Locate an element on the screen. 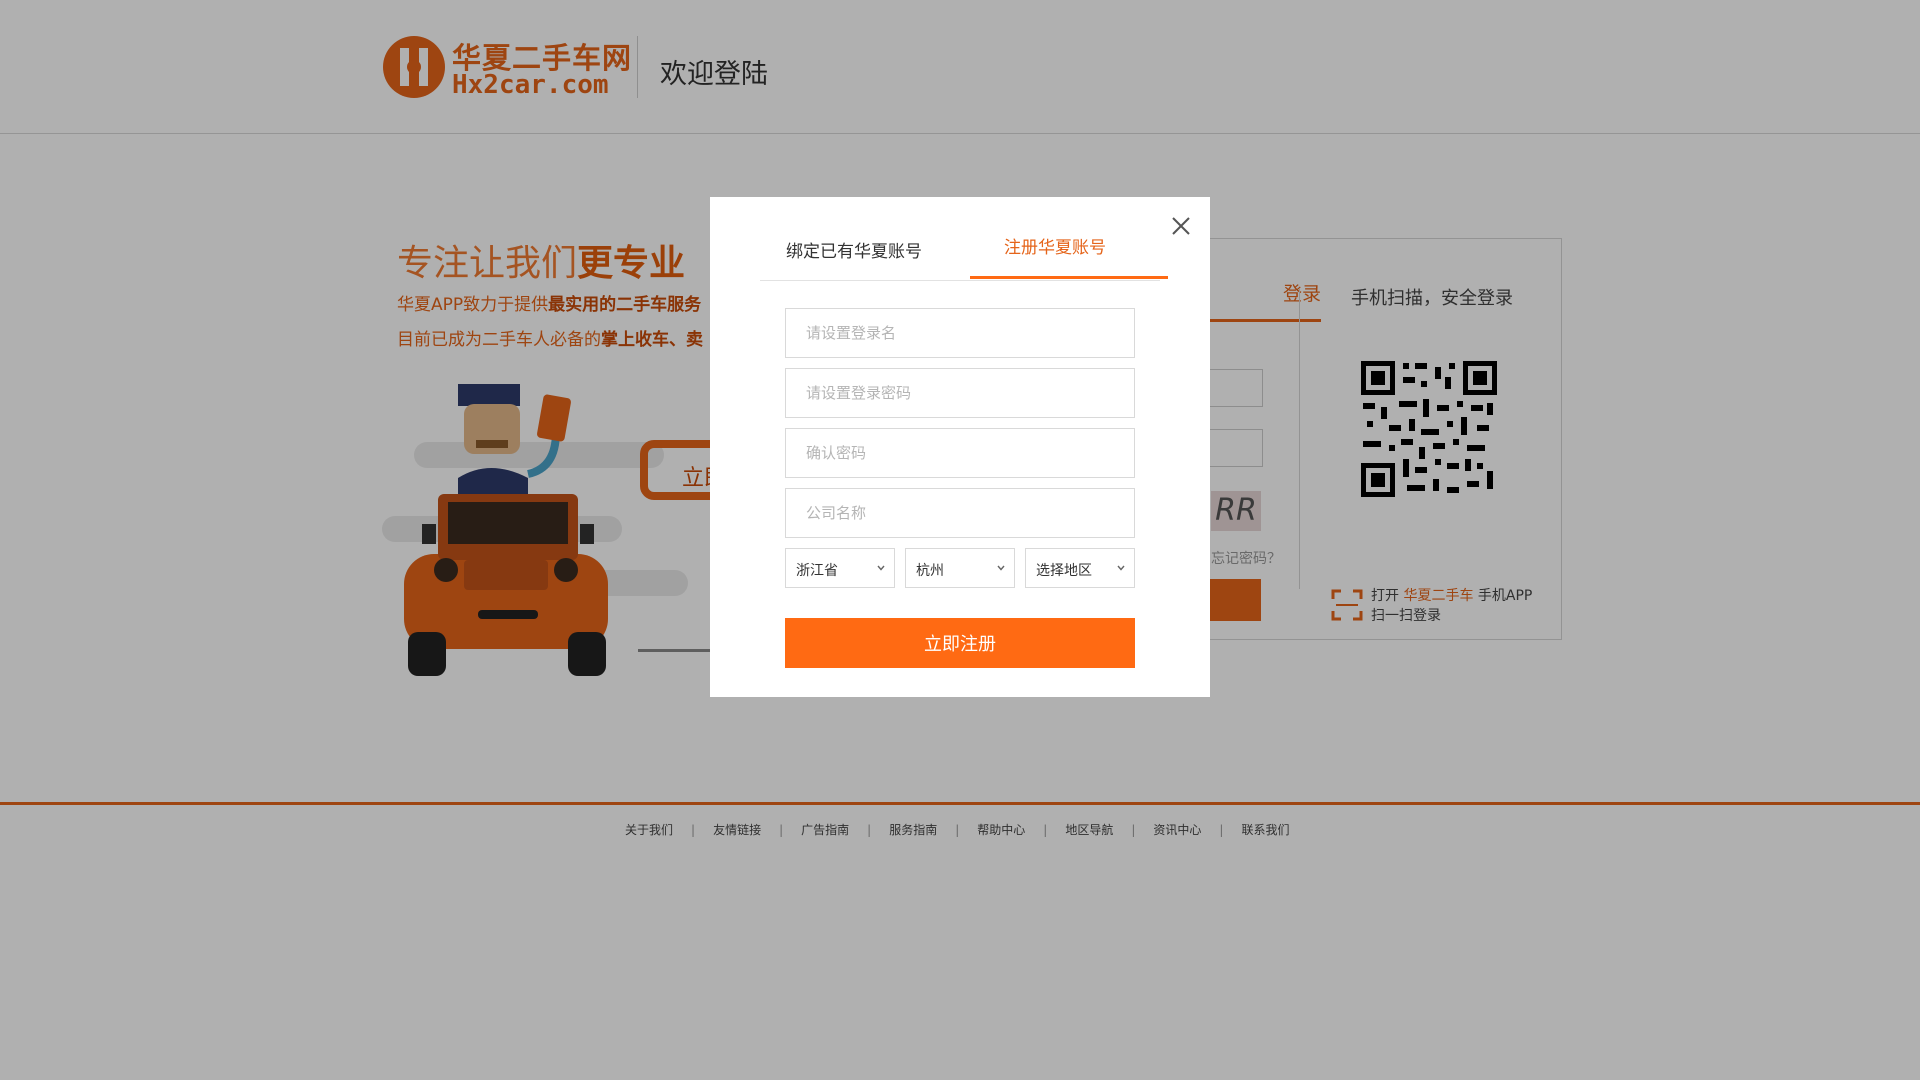  company-name-field is located at coordinates (960, 513).